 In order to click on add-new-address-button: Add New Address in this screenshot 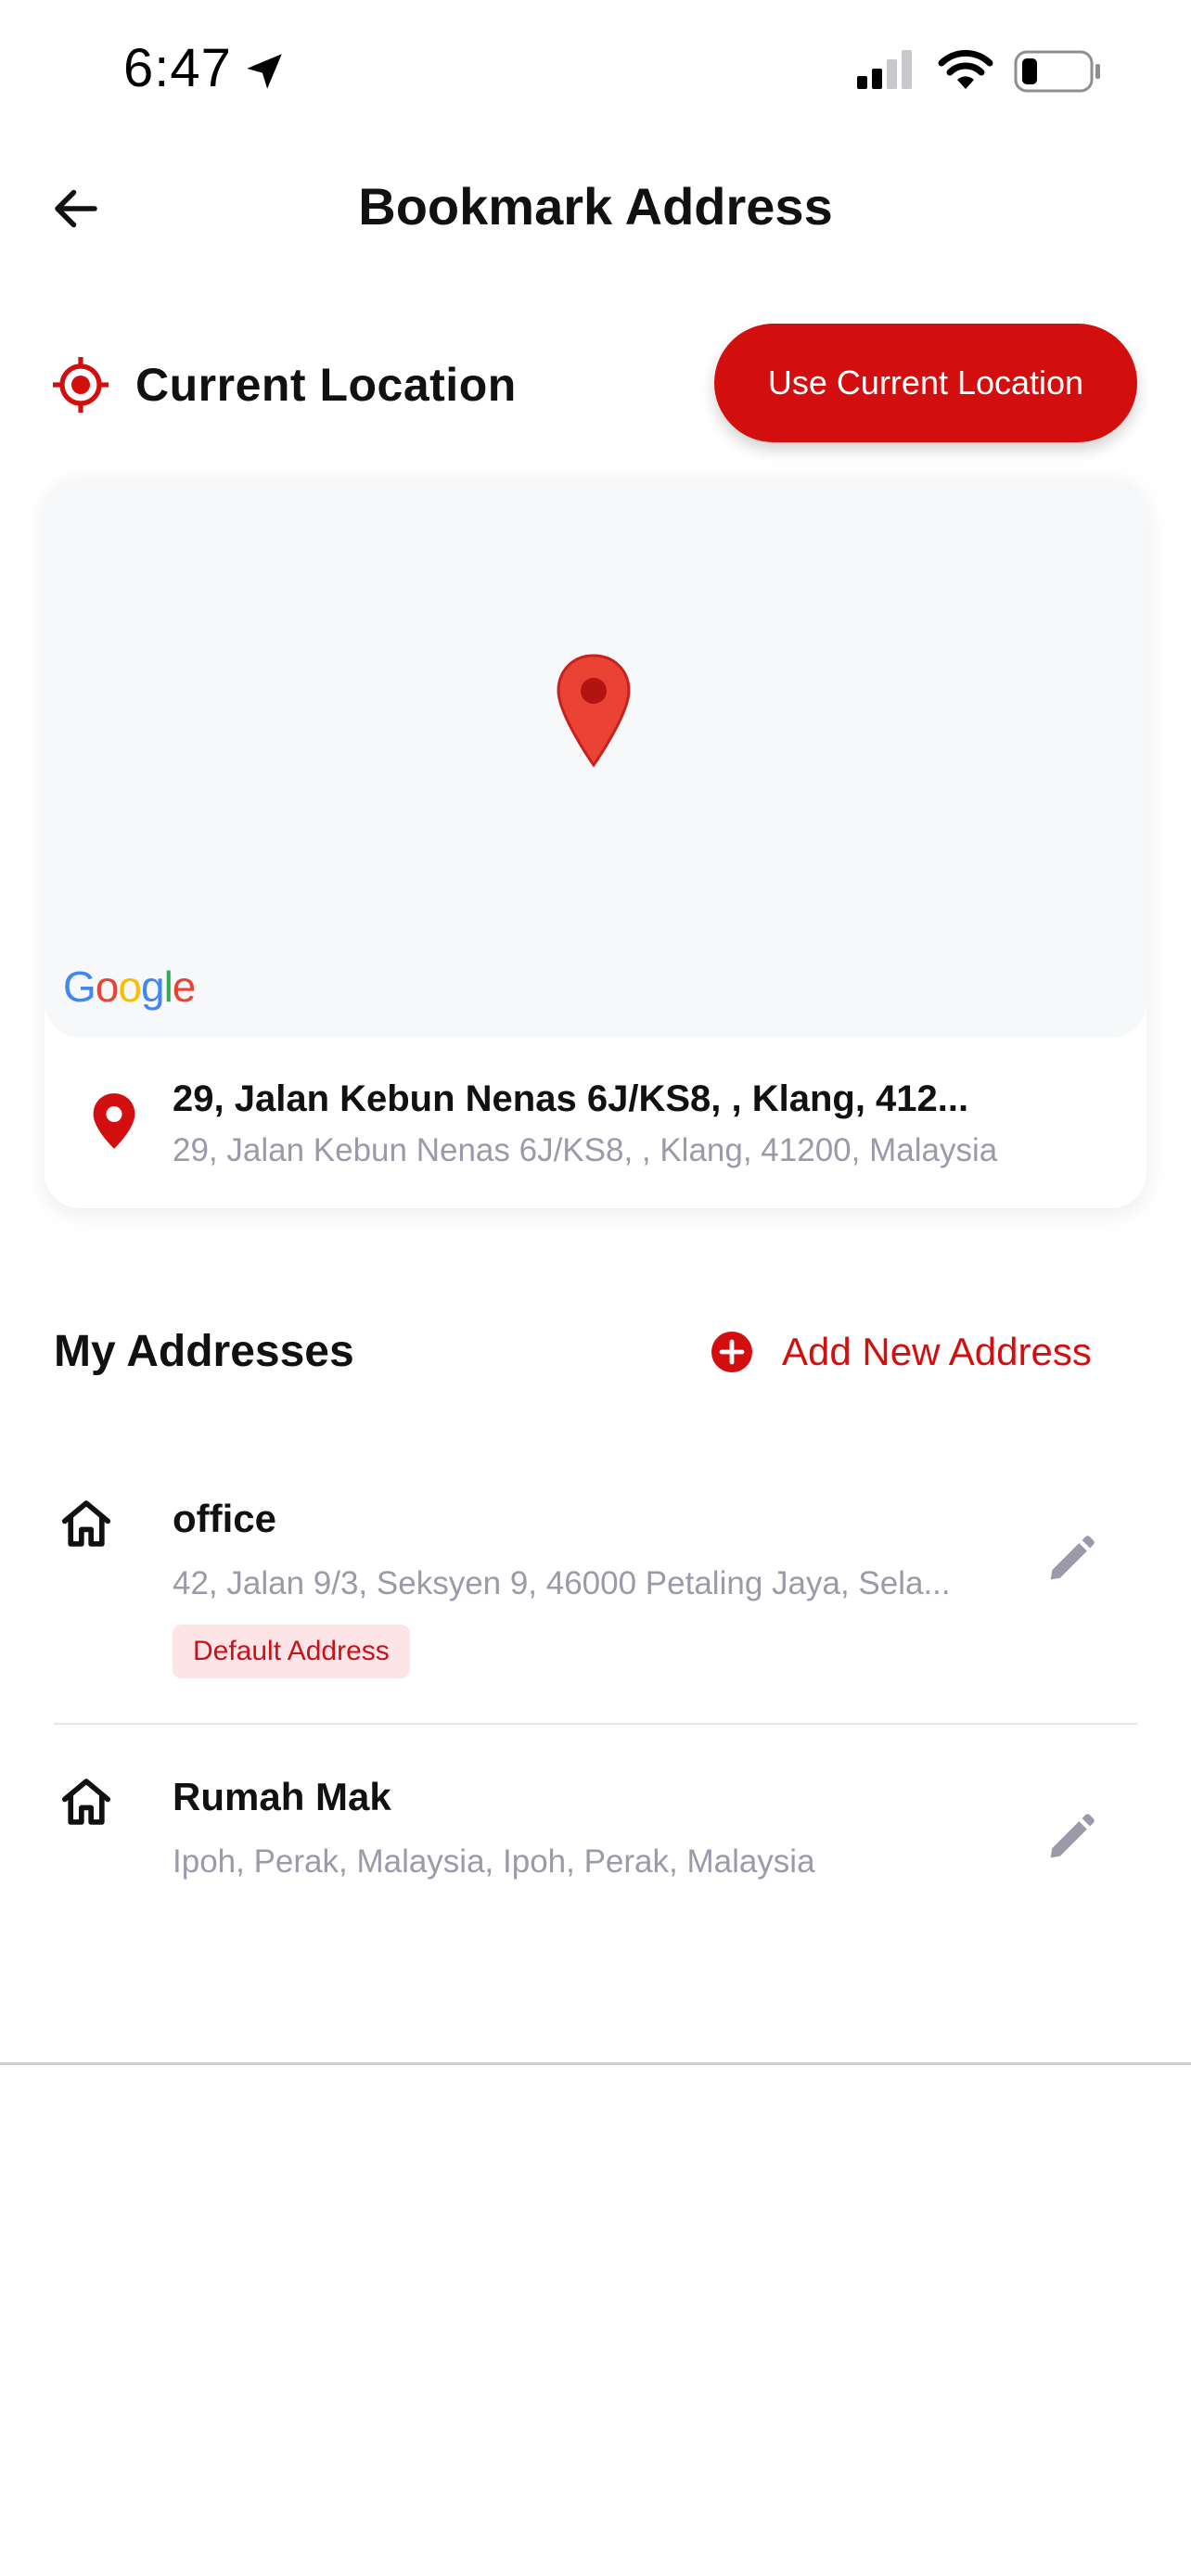, I will do `click(901, 1352)`.